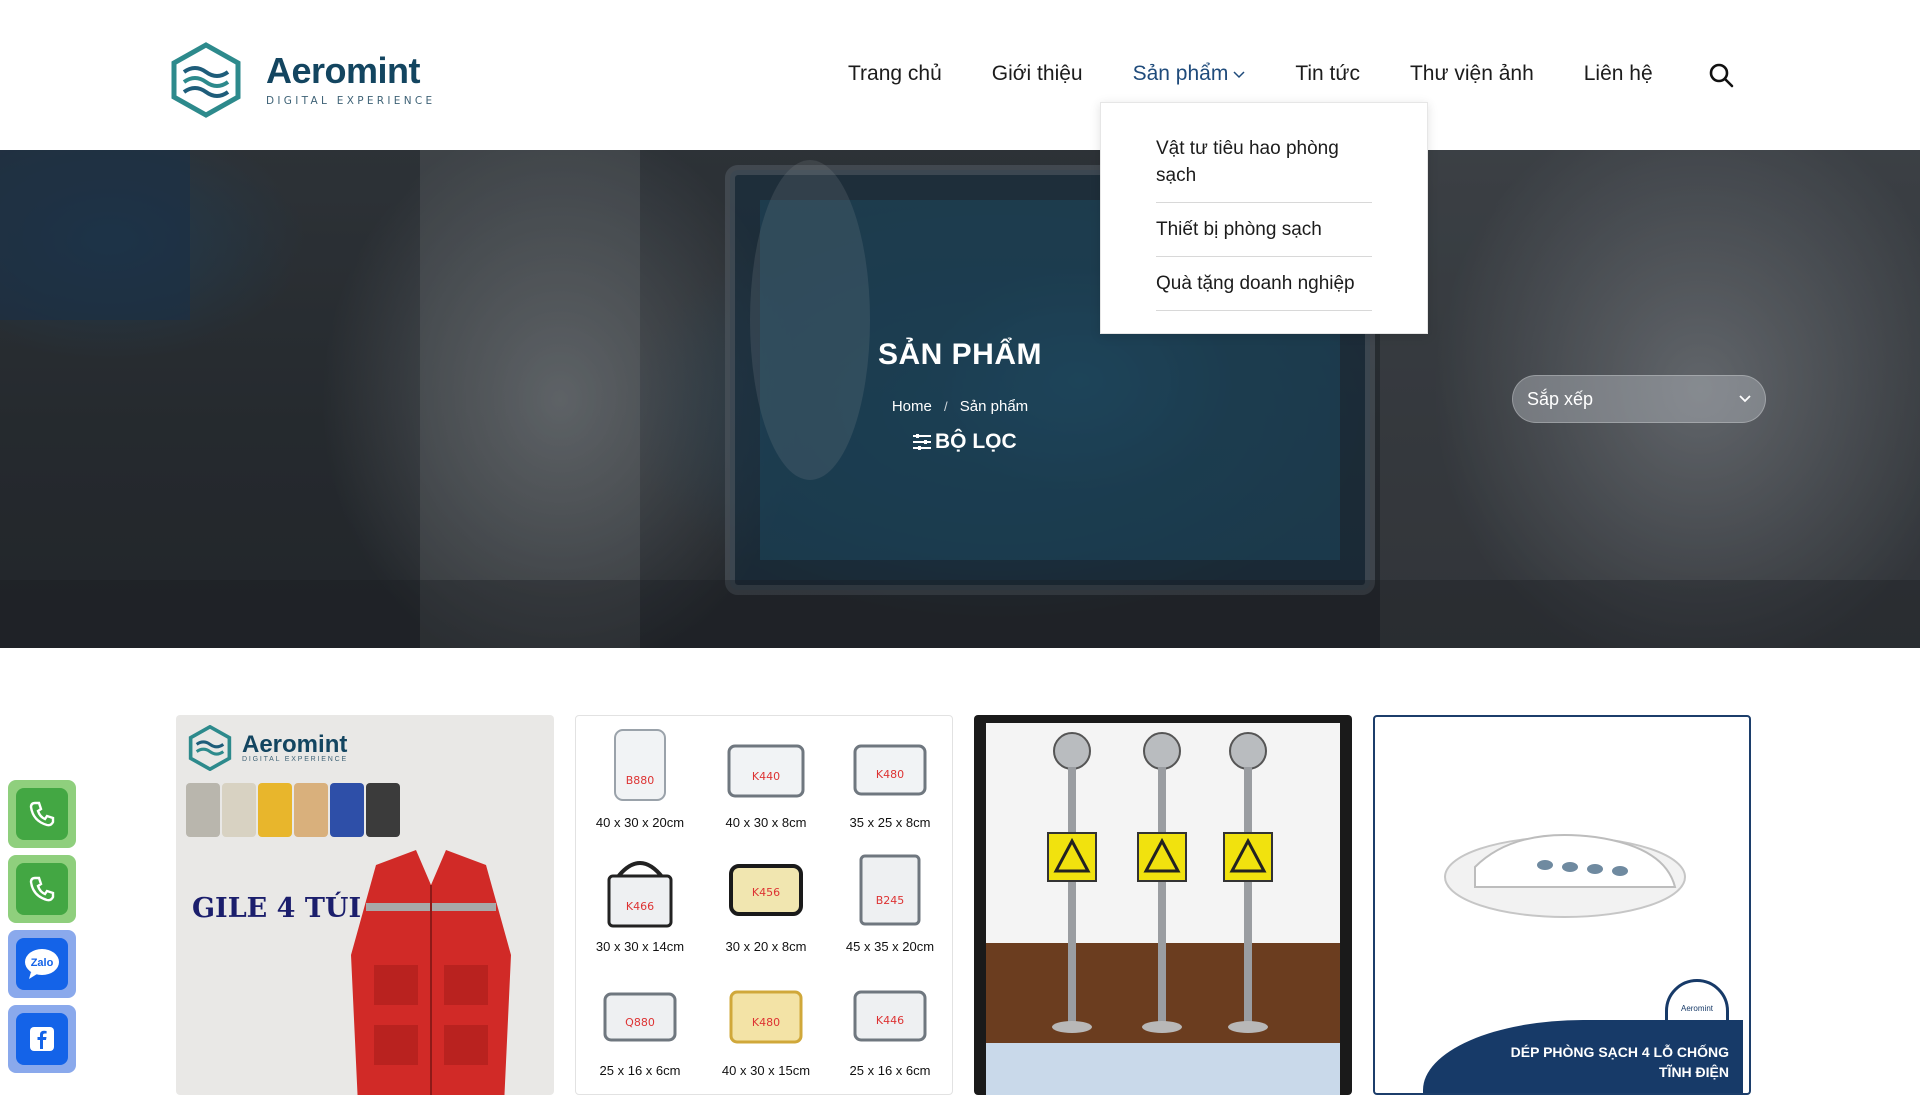 This screenshot has height=1095, width=1920. I want to click on bag-item: K466 30 x 30 x 14cm, so click(640, 901).